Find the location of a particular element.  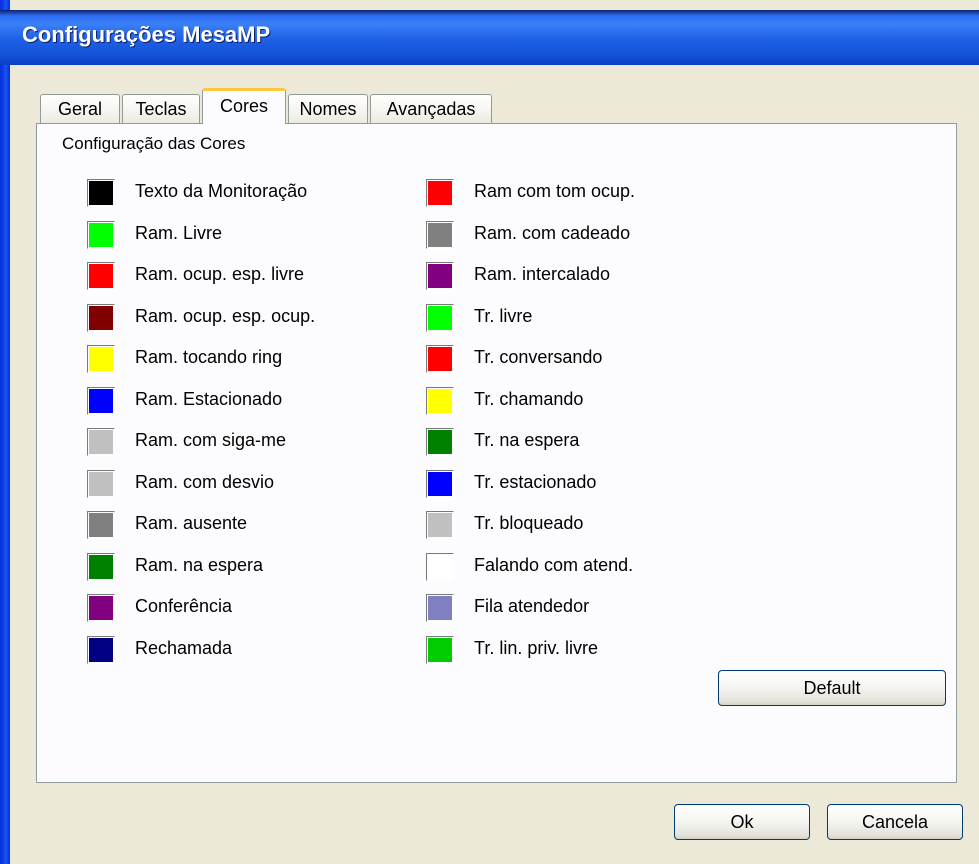

group-title: Configuração das Cores is located at coordinates (154, 143).